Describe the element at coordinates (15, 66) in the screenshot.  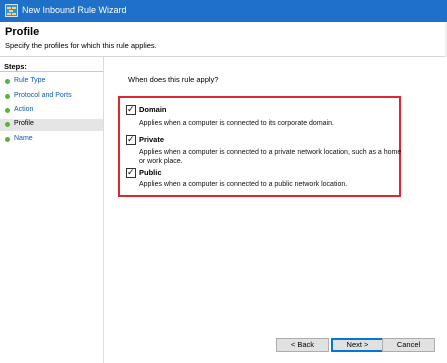
I see `steps-heading: Steps:` at that location.